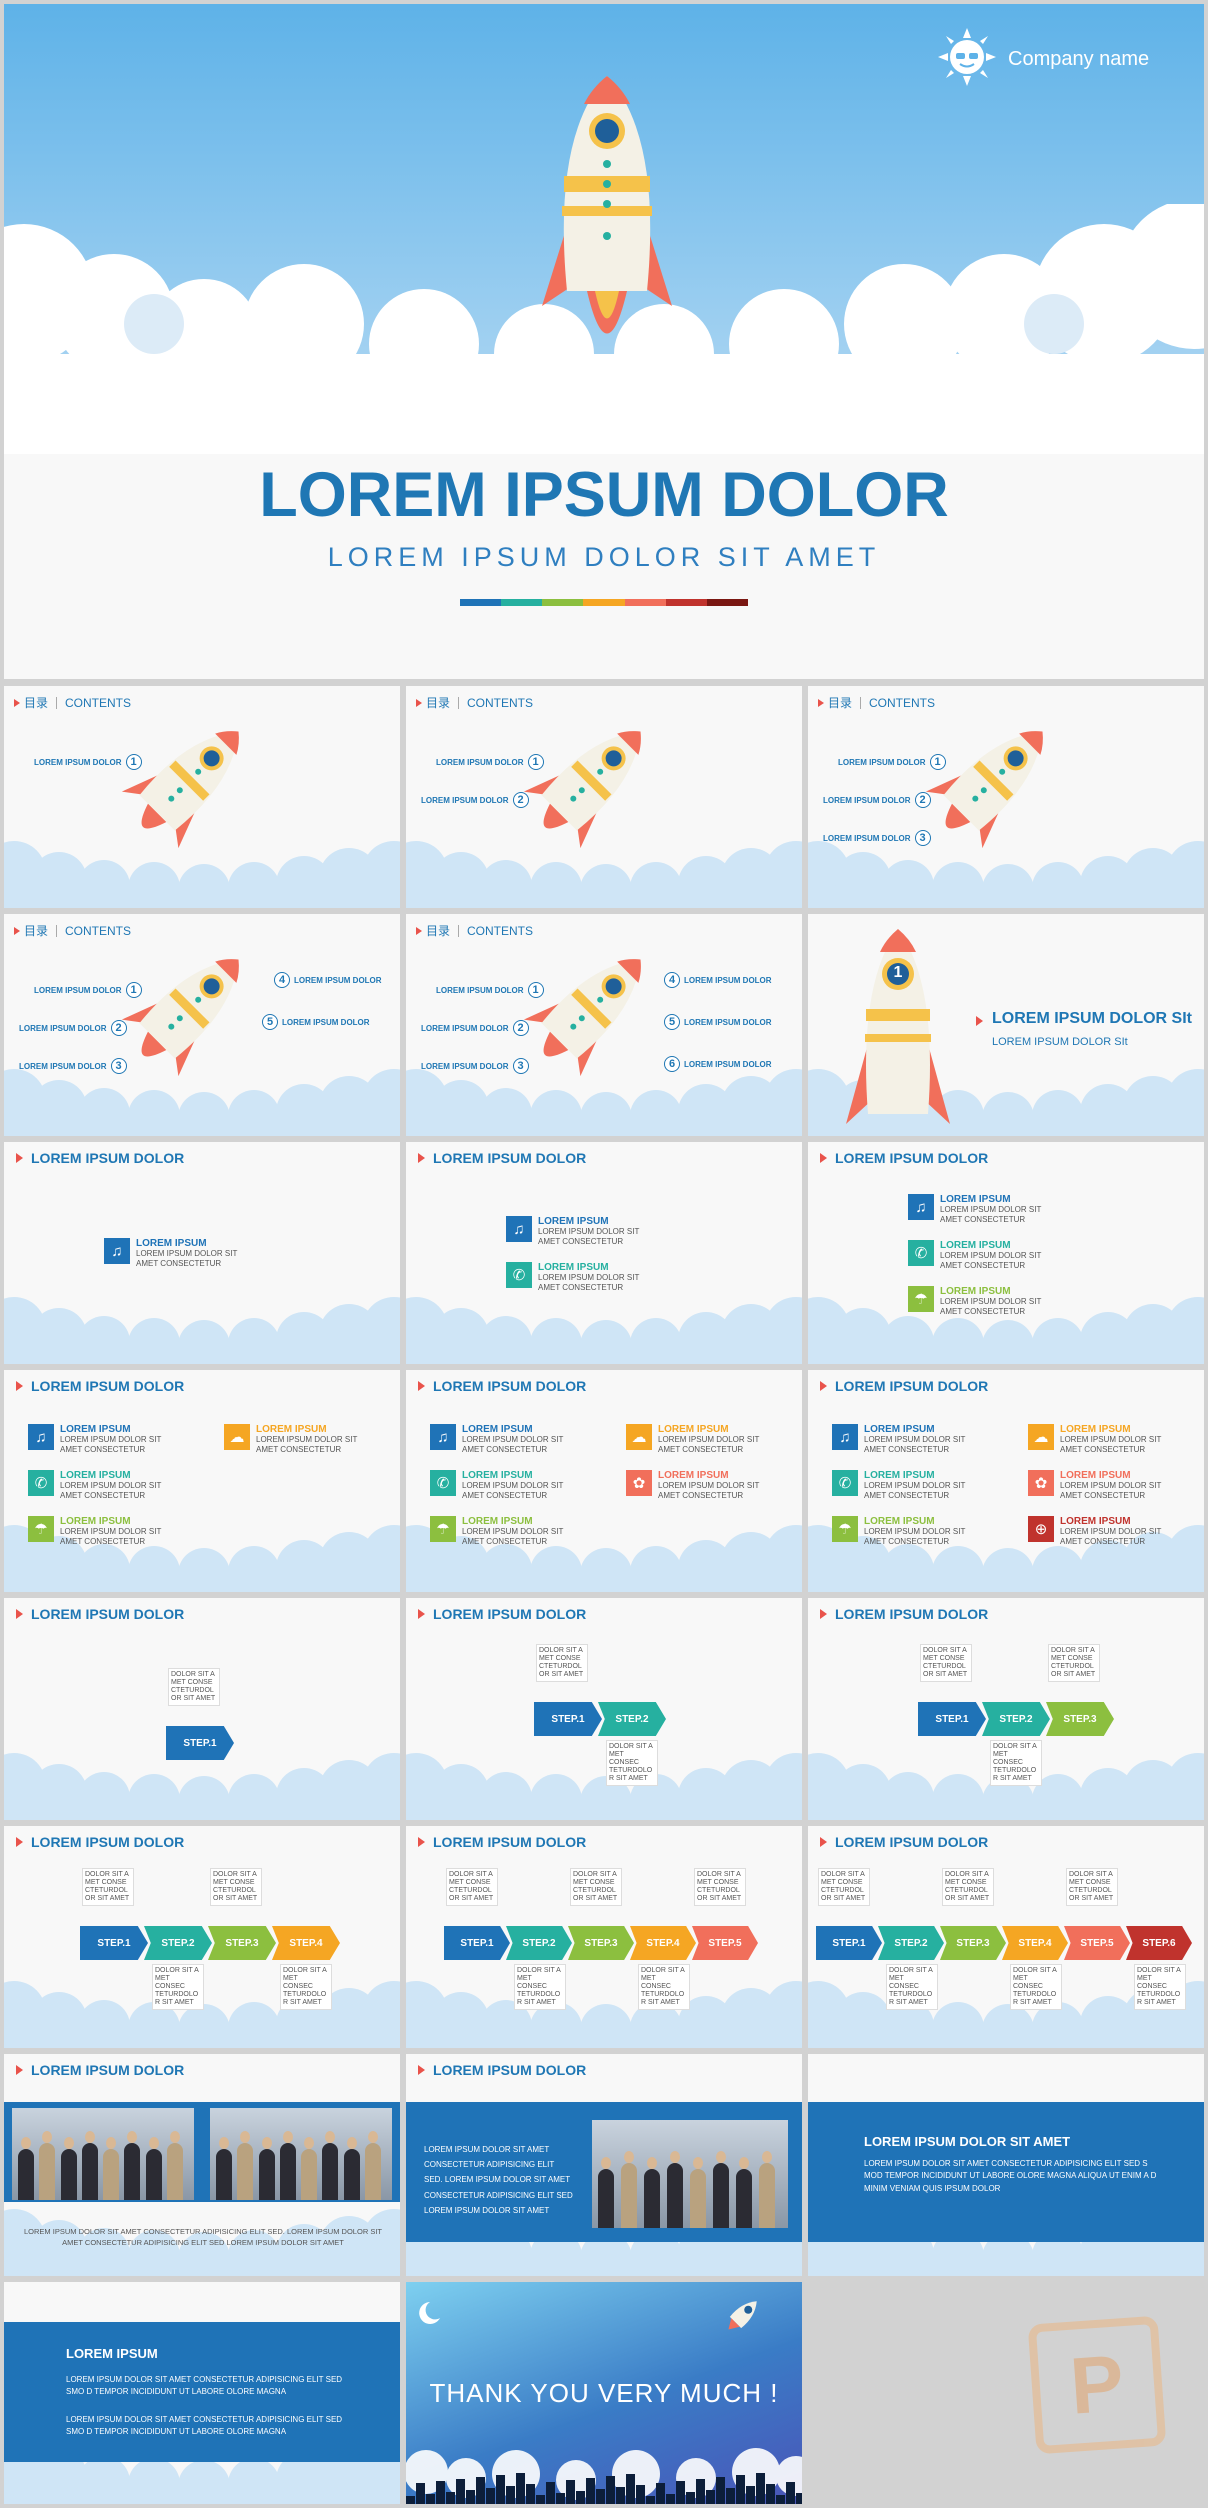  I want to click on icon-item-title: LOREM IPSUM, so click(497, 1429).